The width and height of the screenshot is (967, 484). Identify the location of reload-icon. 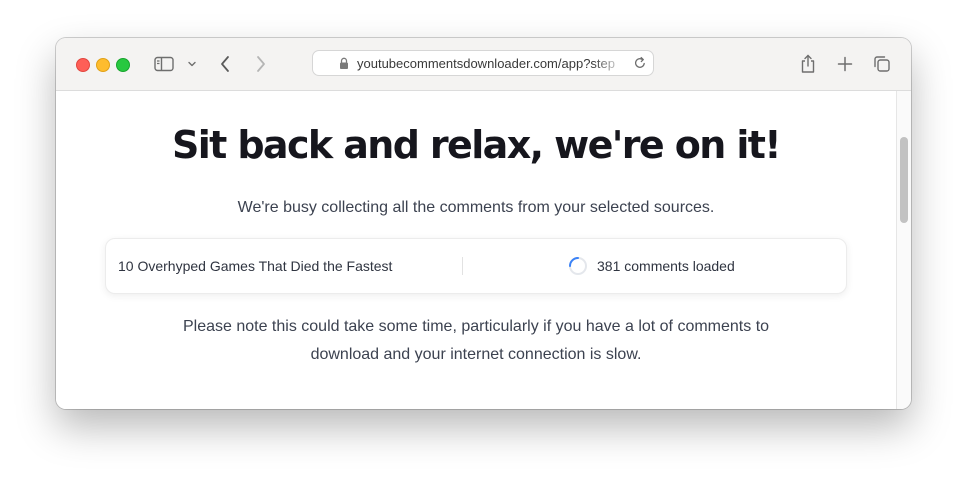
(640, 65).